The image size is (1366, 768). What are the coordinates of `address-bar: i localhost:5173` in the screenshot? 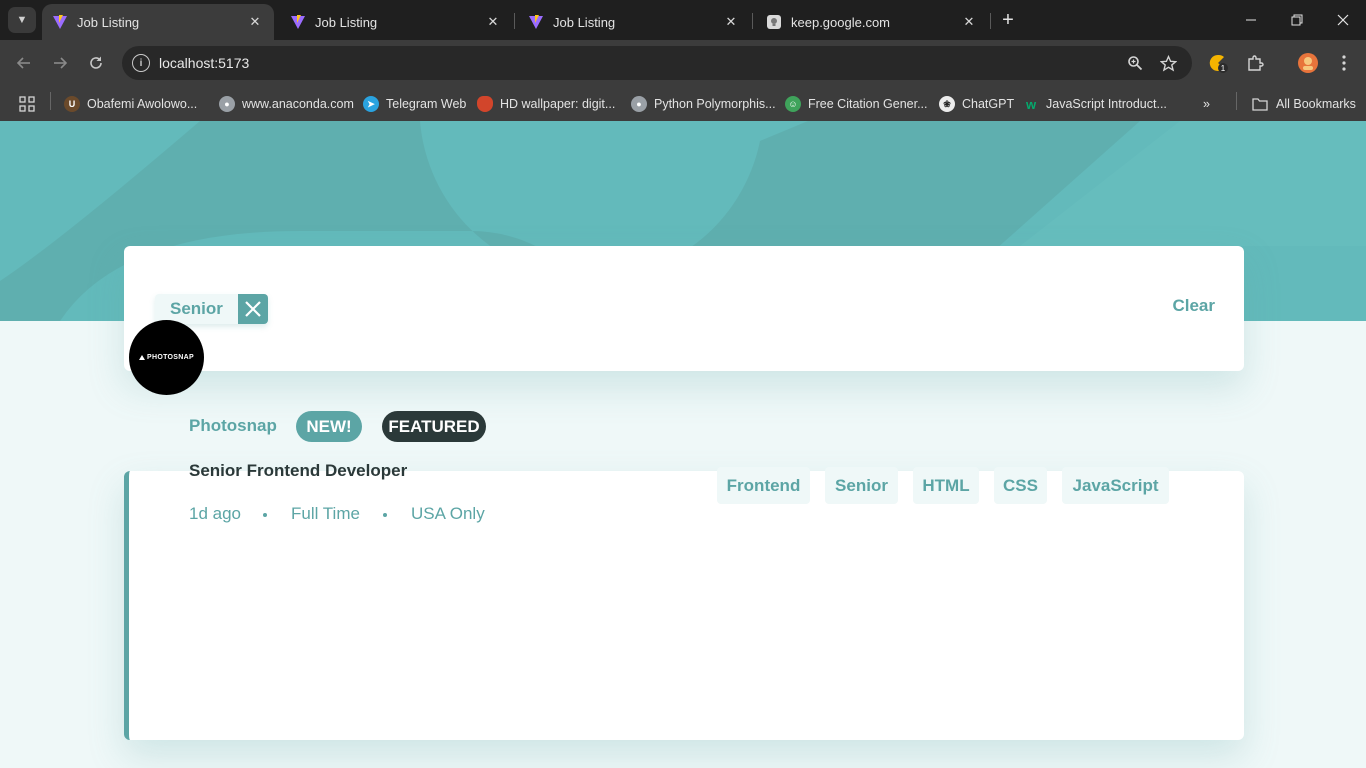 It's located at (657, 63).